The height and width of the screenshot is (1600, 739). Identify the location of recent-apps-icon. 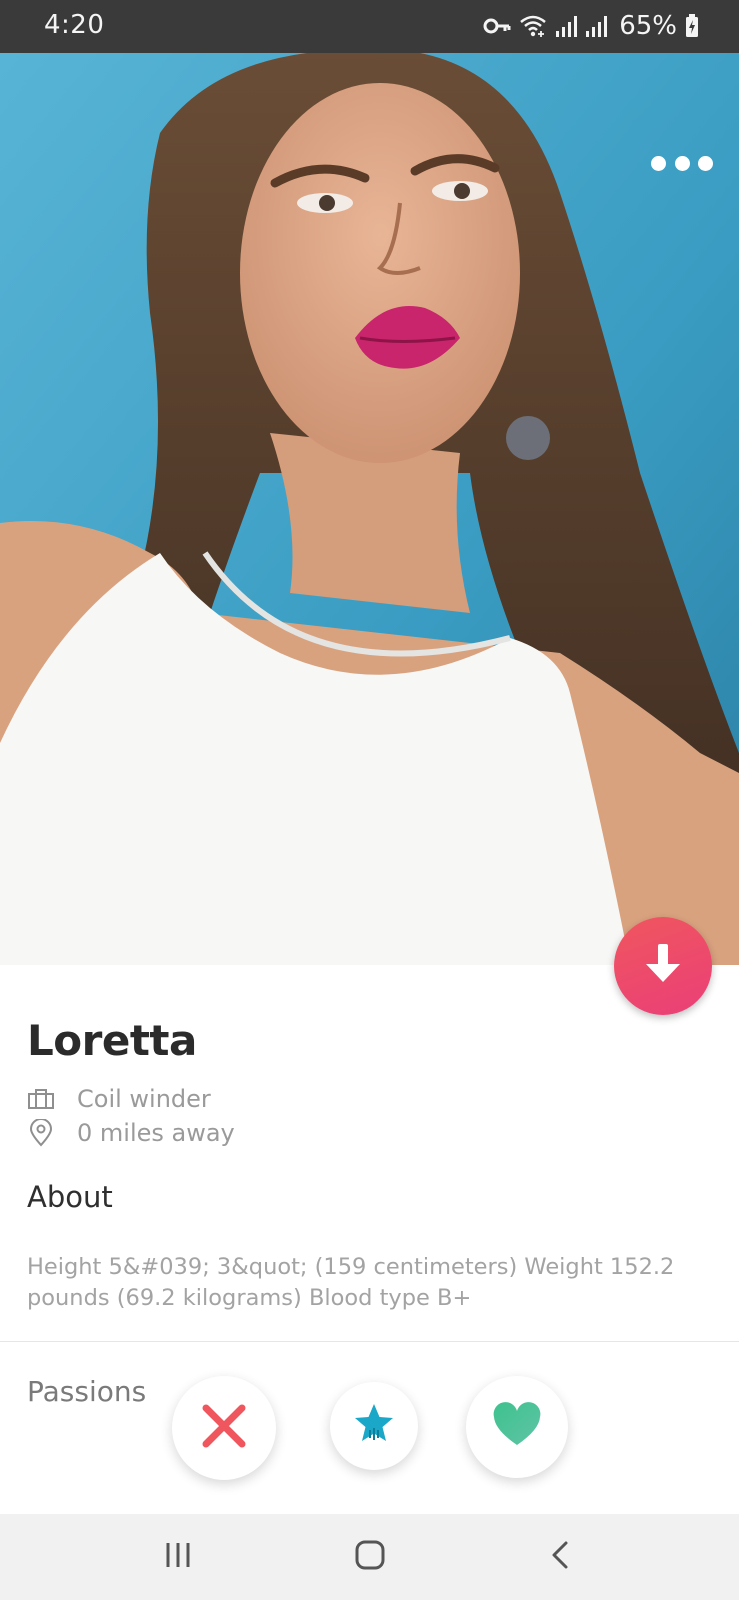
(178, 1557).